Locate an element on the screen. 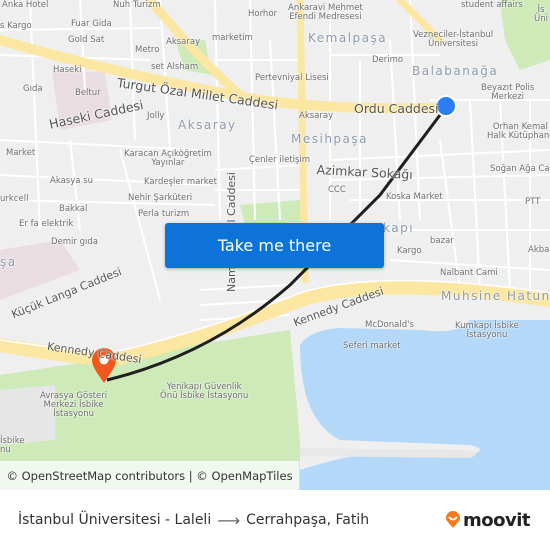 Image resolution: width=550 pixels, height=550 pixels. poi-label: Vezneciler-İstanbul Üniversitesi is located at coordinates (453, 39).